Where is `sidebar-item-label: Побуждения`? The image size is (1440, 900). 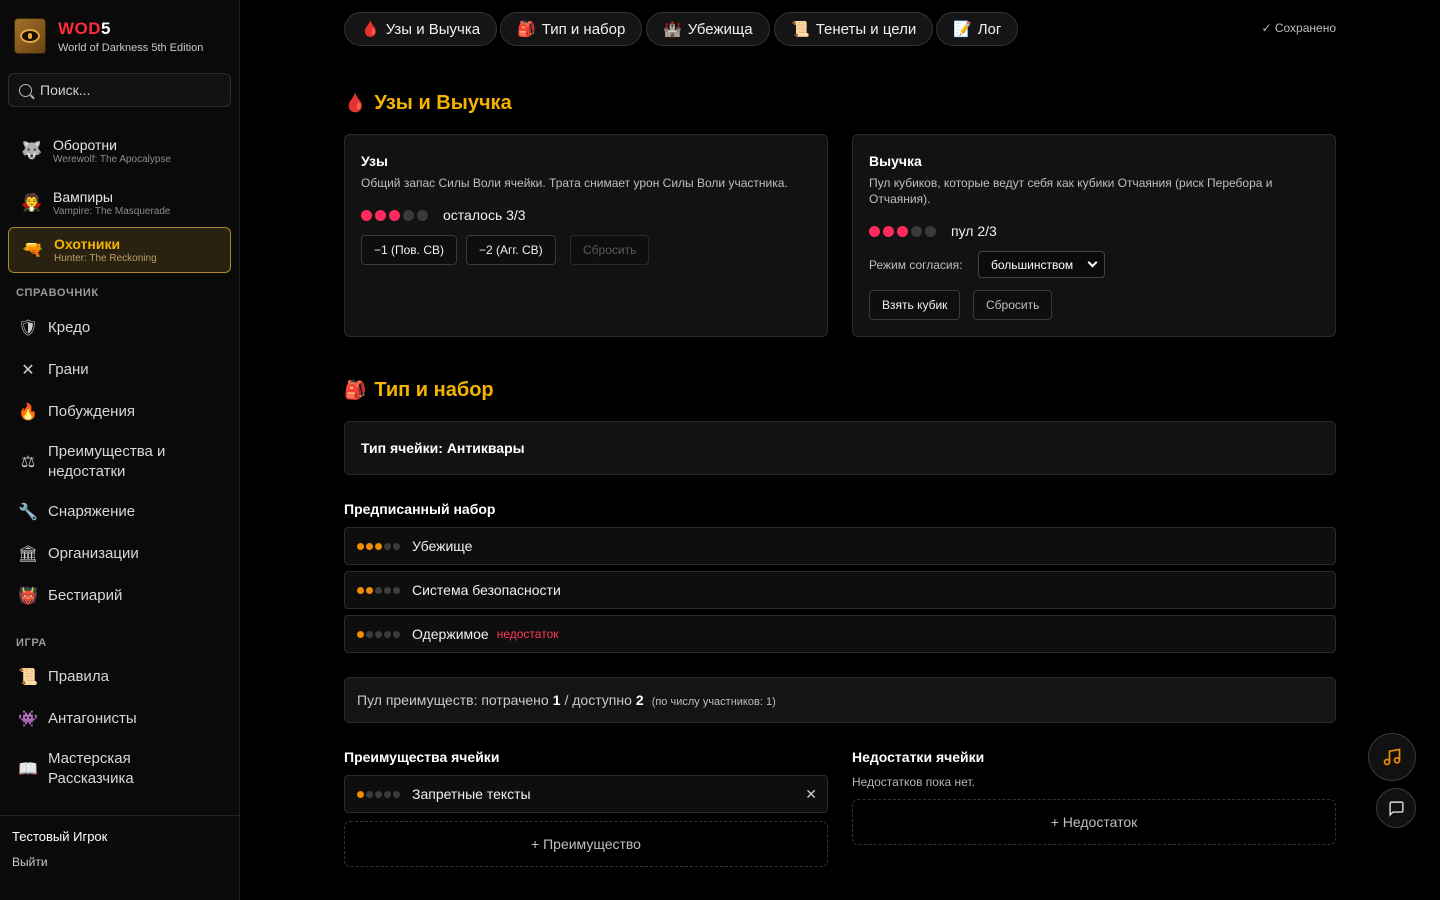 sidebar-item-label: Побуждения is located at coordinates (91, 411).